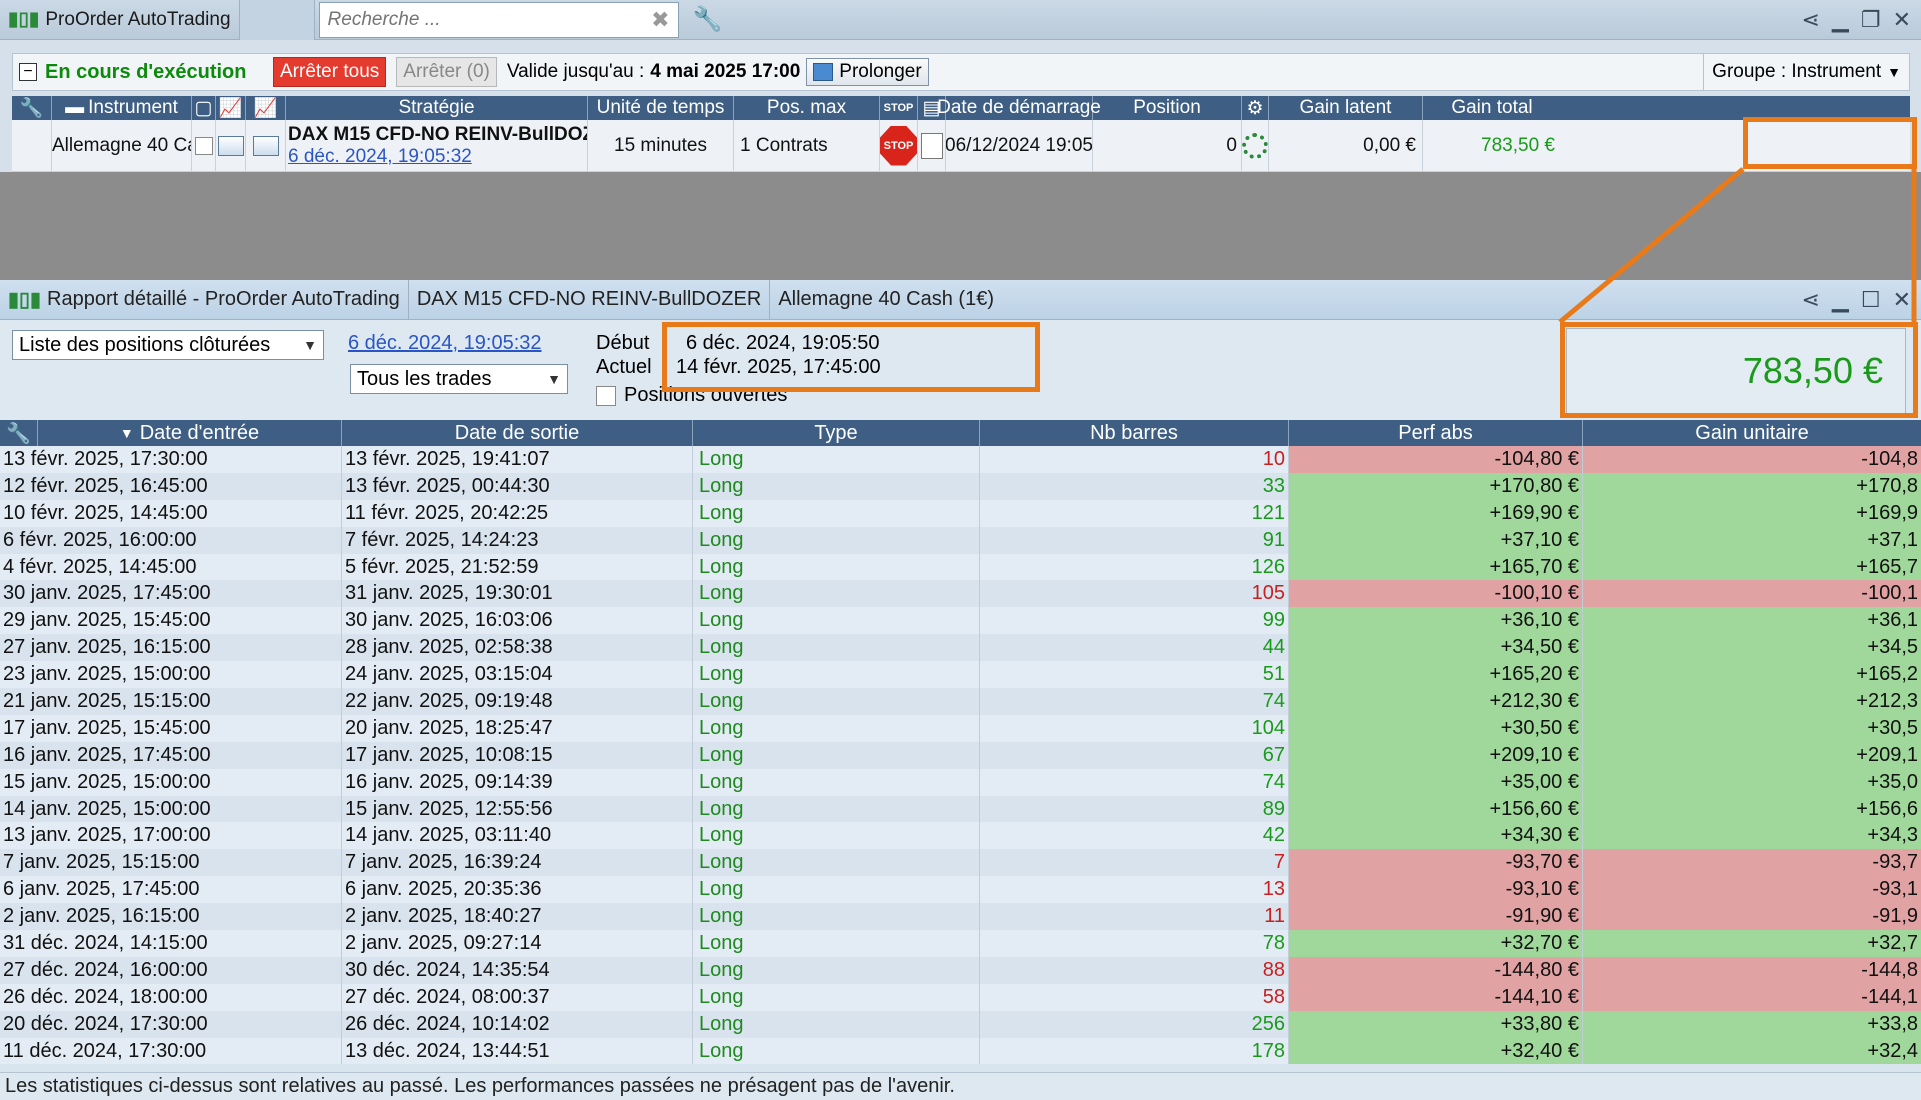 This screenshot has height=1100, width=1921. I want to click on row-checkbox, so click(204, 145).